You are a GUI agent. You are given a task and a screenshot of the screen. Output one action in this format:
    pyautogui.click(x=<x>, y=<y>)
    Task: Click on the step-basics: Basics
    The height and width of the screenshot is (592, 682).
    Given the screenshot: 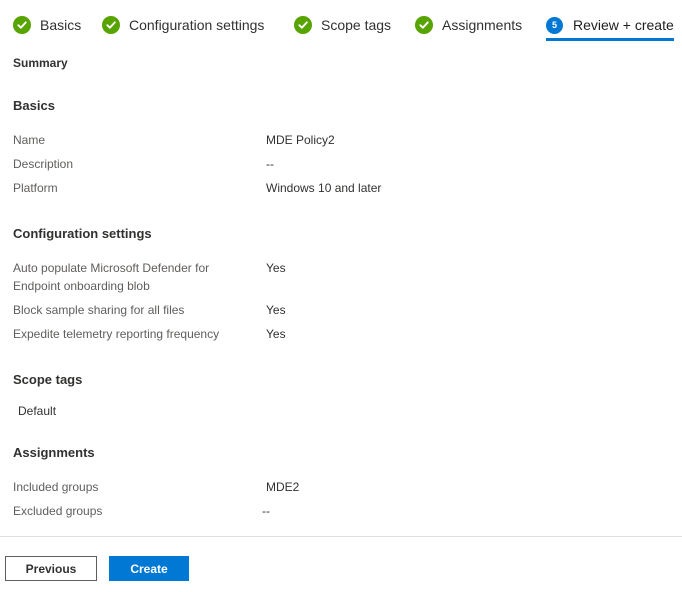 What is the action you would take?
    pyautogui.click(x=47, y=25)
    